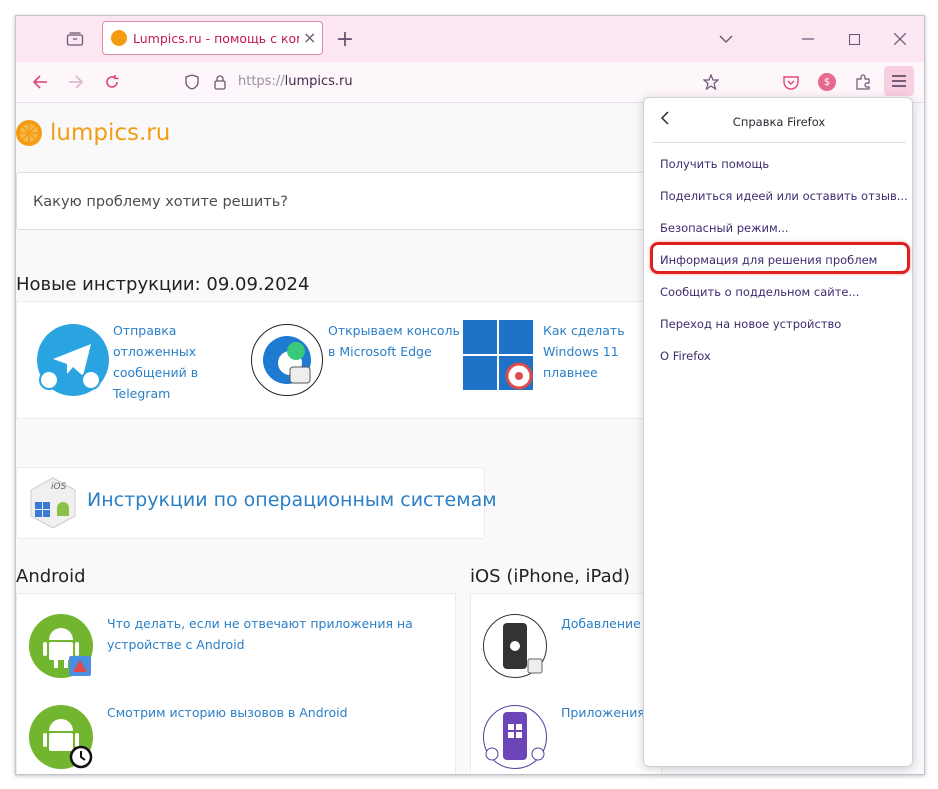  I want to click on orange-favicon-icon, so click(119, 38).